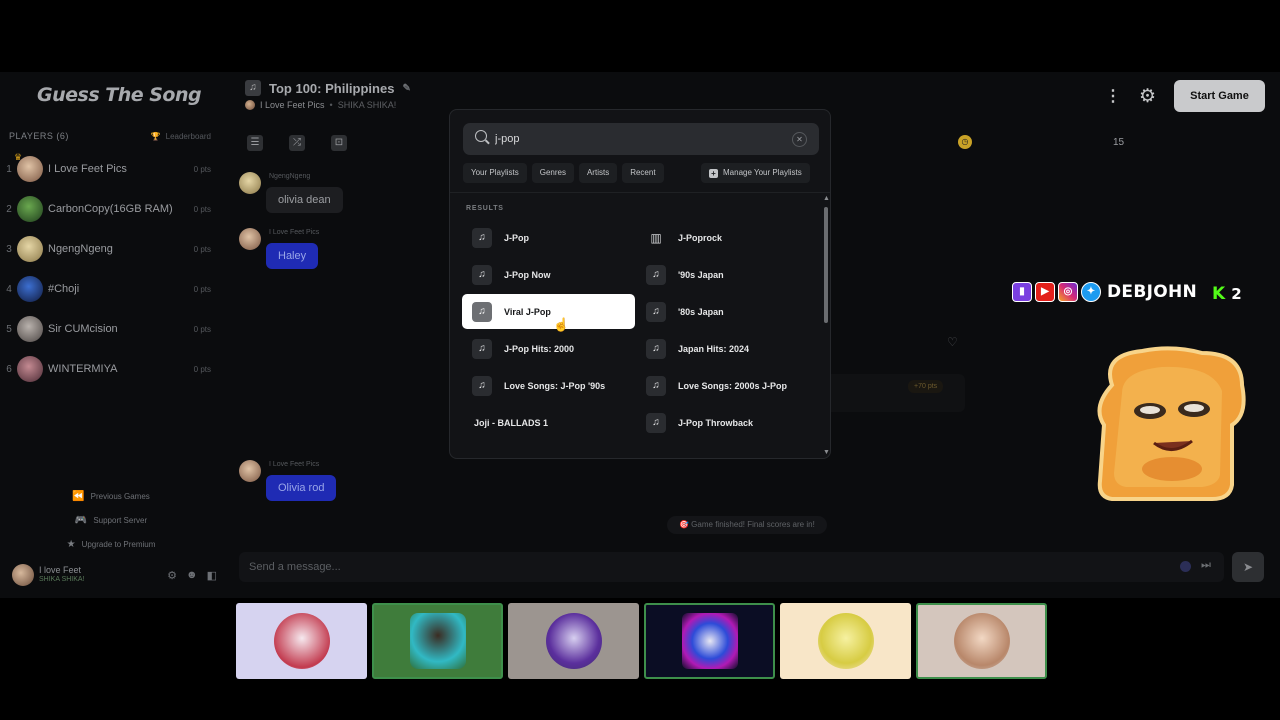 The image size is (1280, 720). What do you see at coordinates (1185, 566) in the screenshot?
I see `emoji-icon` at bounding box center [1185, 566].